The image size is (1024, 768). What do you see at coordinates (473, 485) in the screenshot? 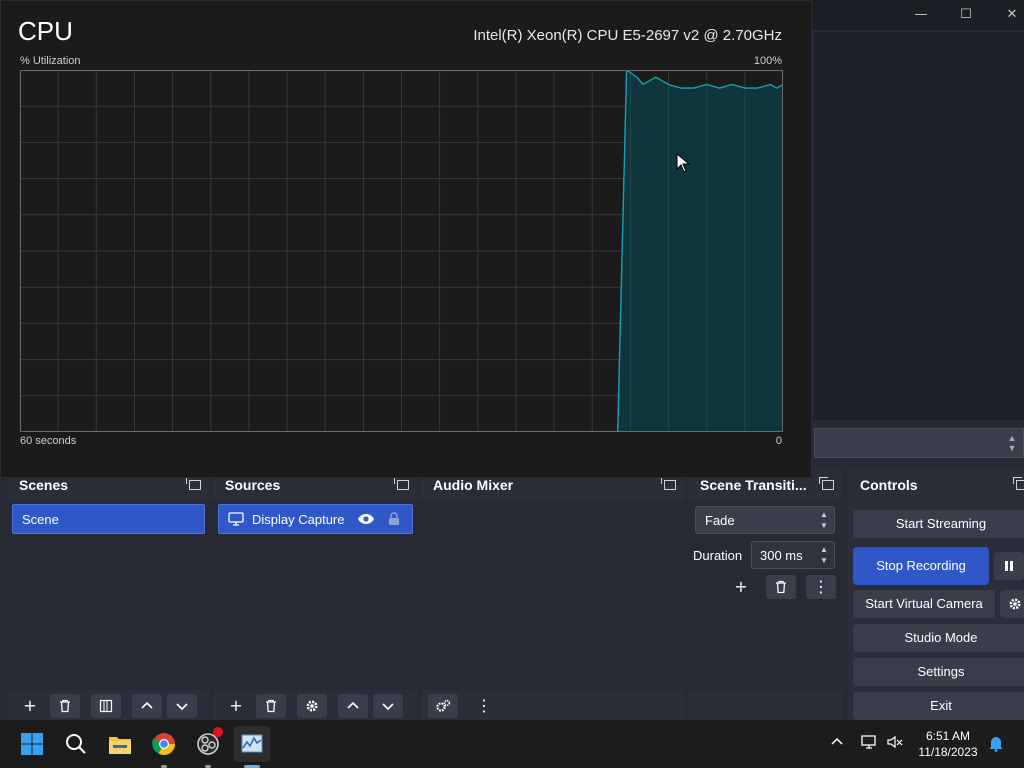
I see `audio-mixer-dock-title: Audio Mixer` at bounding box center [473, 485].